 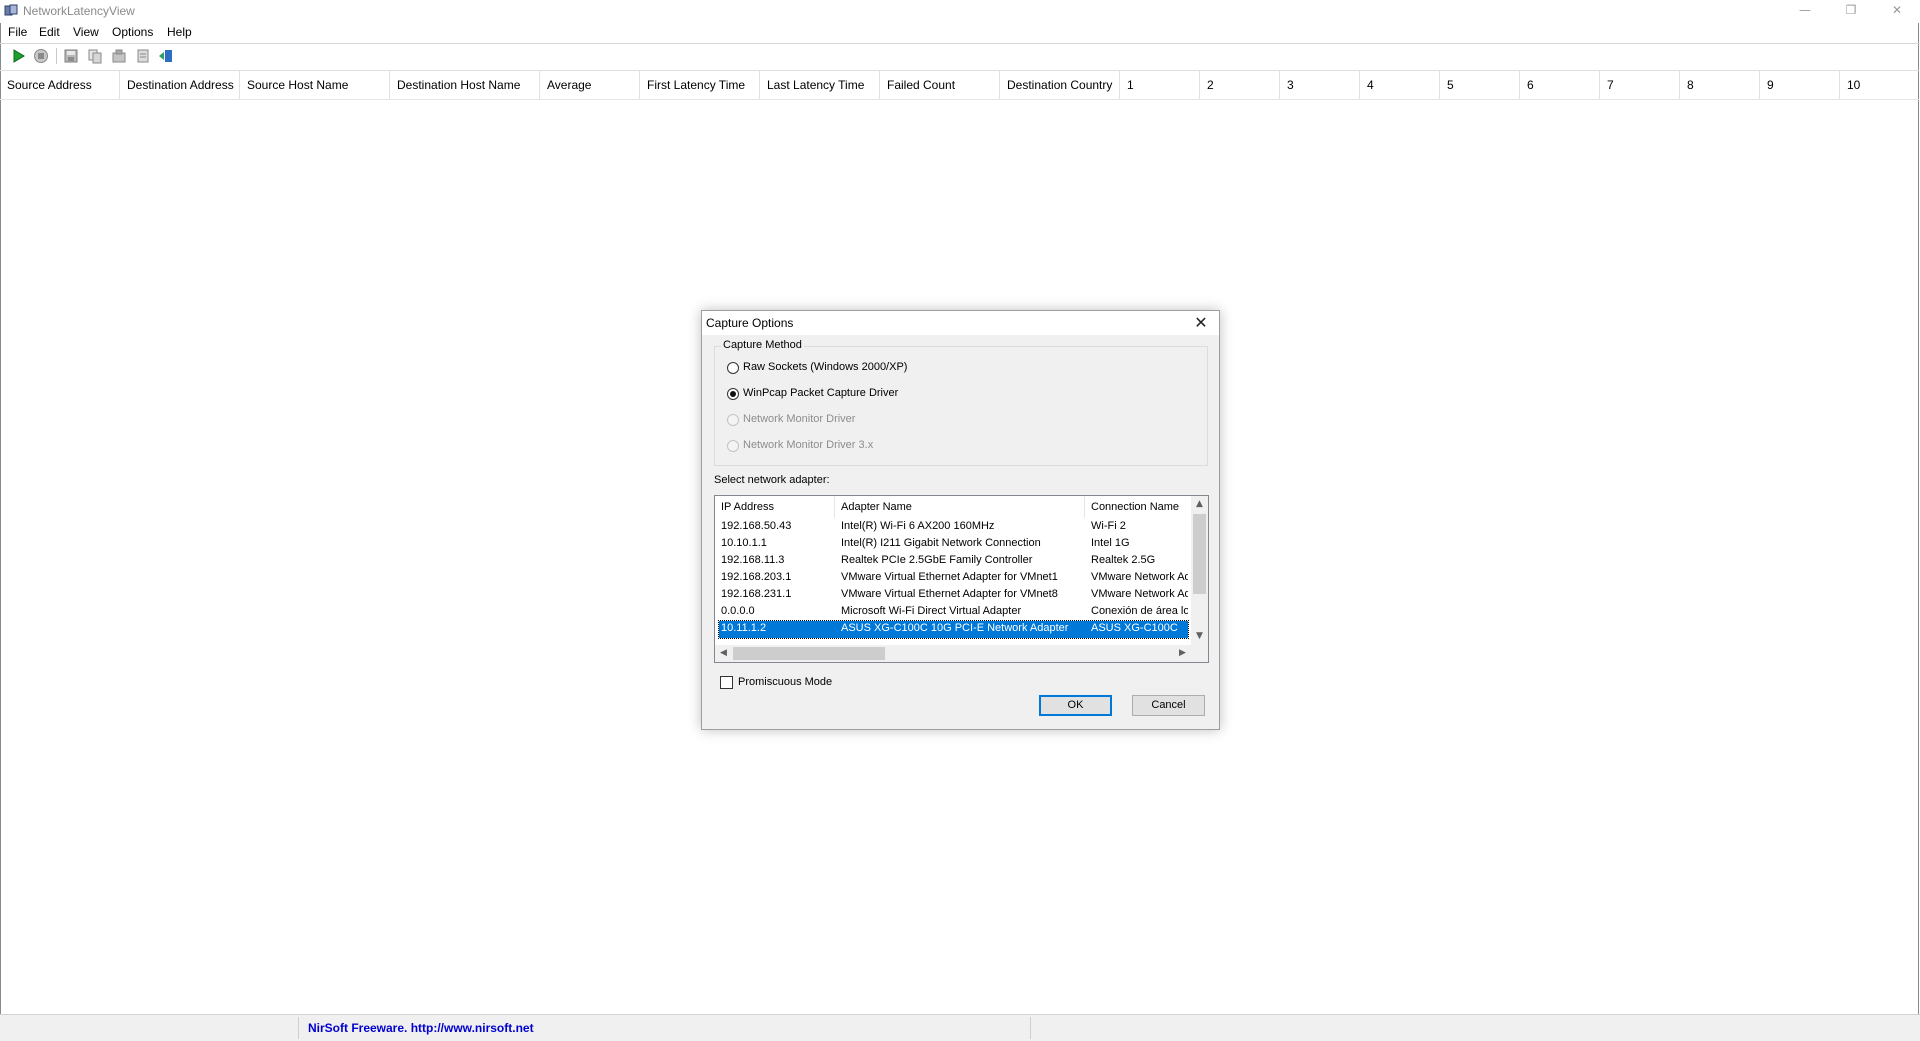 What do you see at coordinates (1182, 653) in the screenshot?
I see `scroll-right-icon: ▶` at bounding box center [1182, 653].